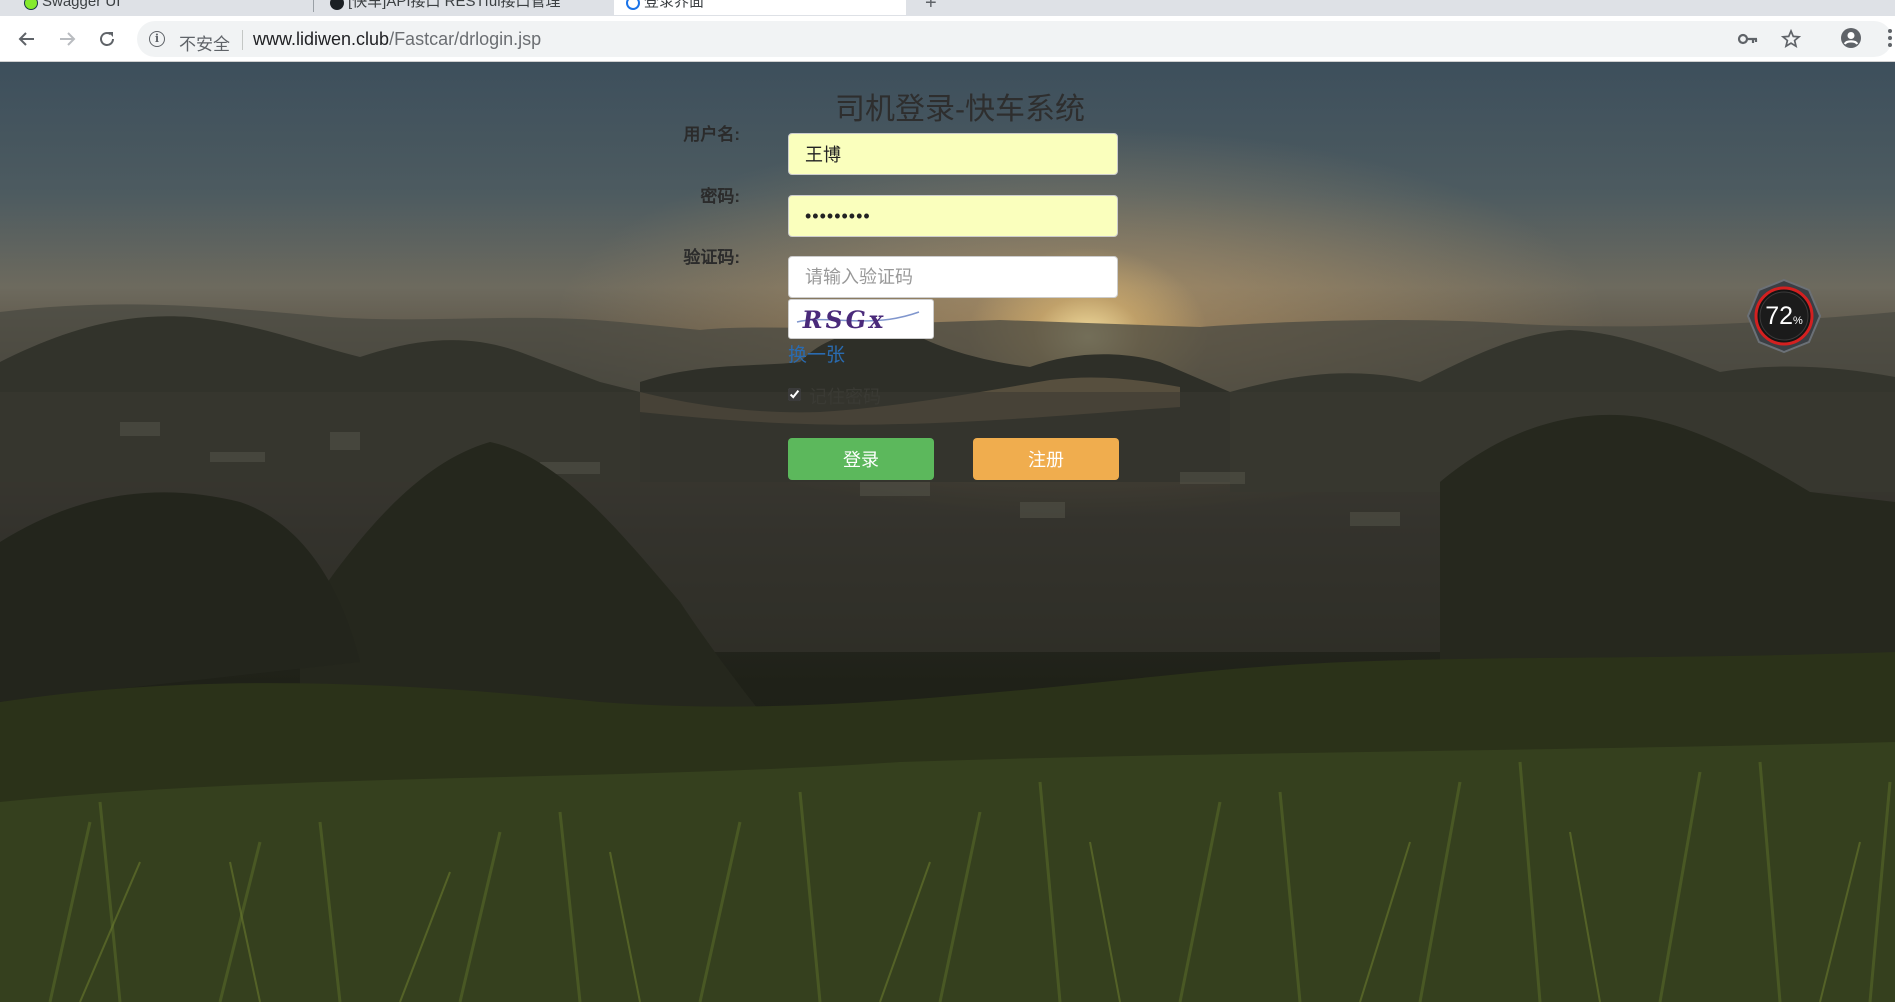 The height and width of the screenshot is (1002, 1895). I want to click on address-separator, so click(242, 40).